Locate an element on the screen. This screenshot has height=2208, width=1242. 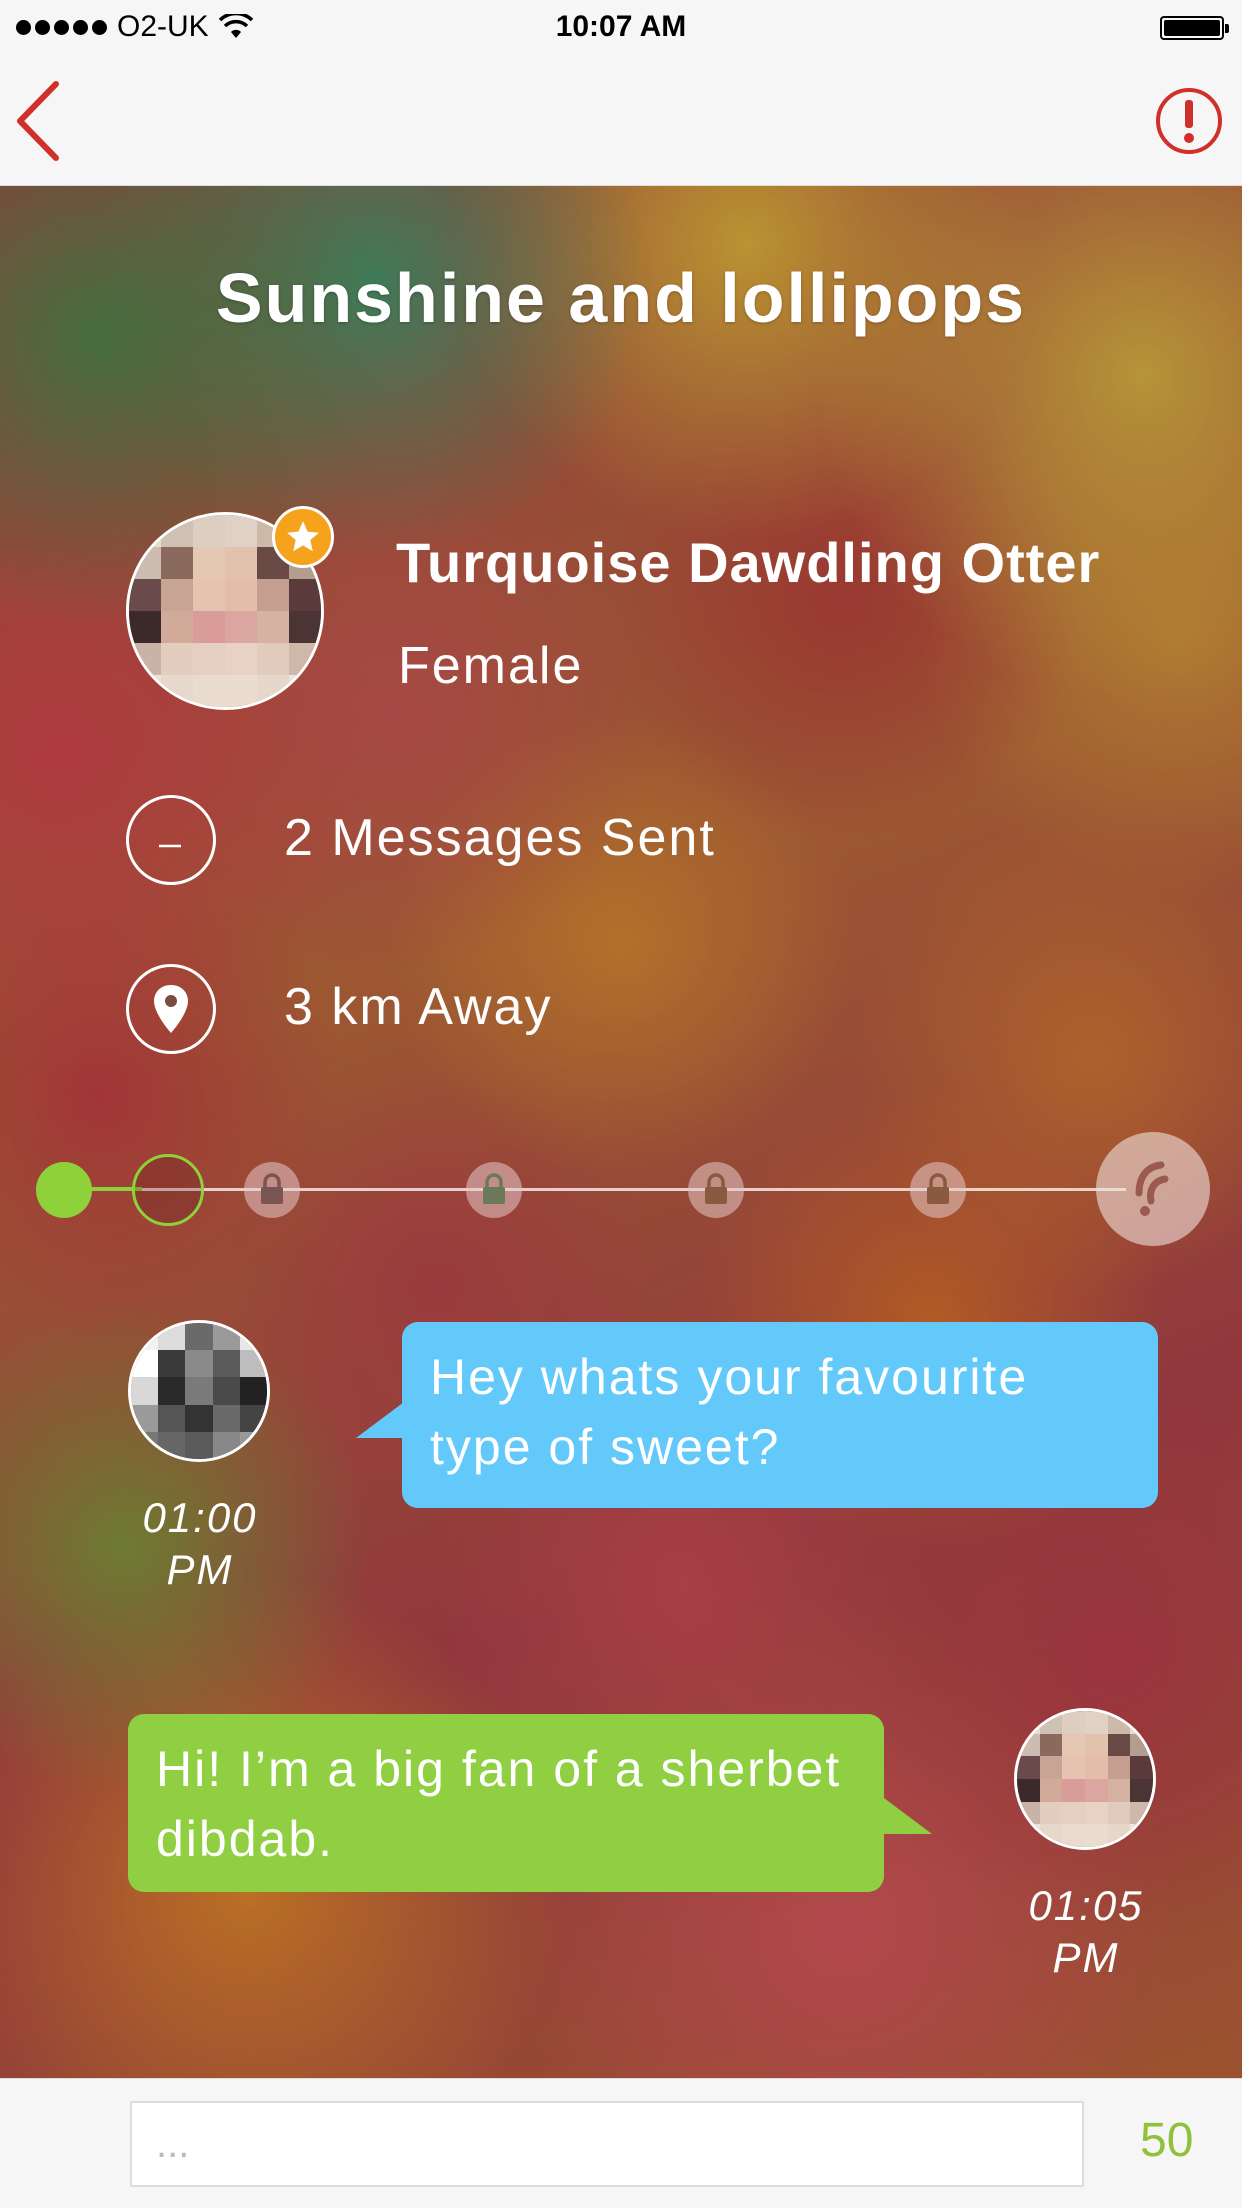
conversation-title: Sunshine and lollipops is located at coordinates (621, 298).